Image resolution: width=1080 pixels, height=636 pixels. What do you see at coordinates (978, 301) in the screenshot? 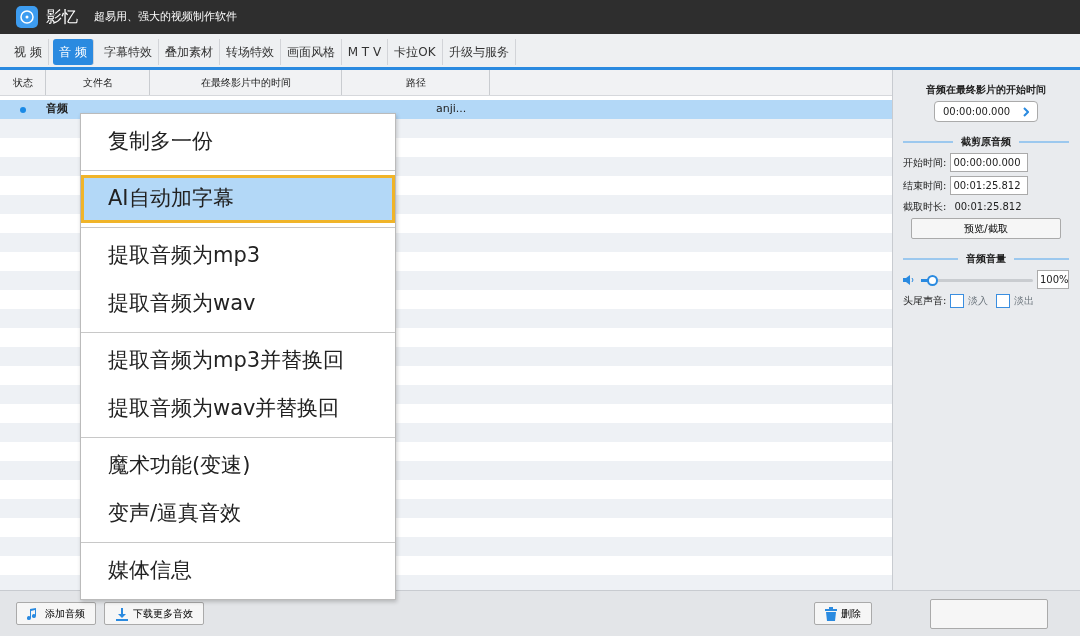
I see `checkbox-label: 淡入` at bounding box center [978, 301].